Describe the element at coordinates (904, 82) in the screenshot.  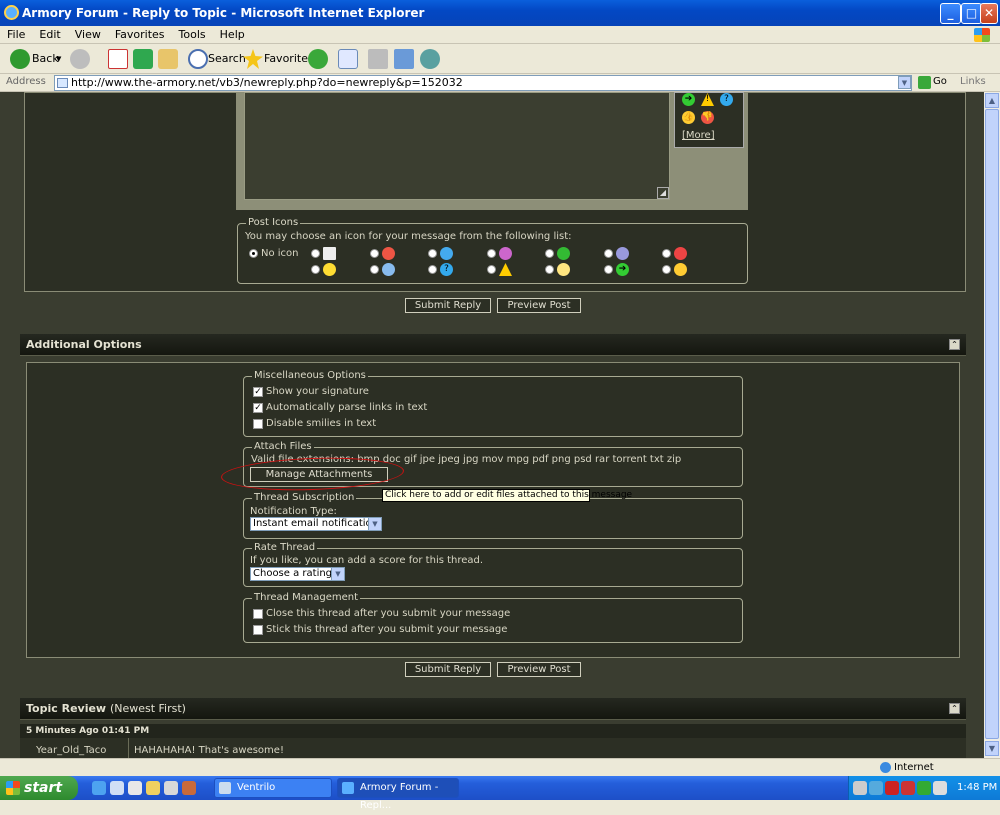
I see `address-dropdown-icon: ▼` at that location.